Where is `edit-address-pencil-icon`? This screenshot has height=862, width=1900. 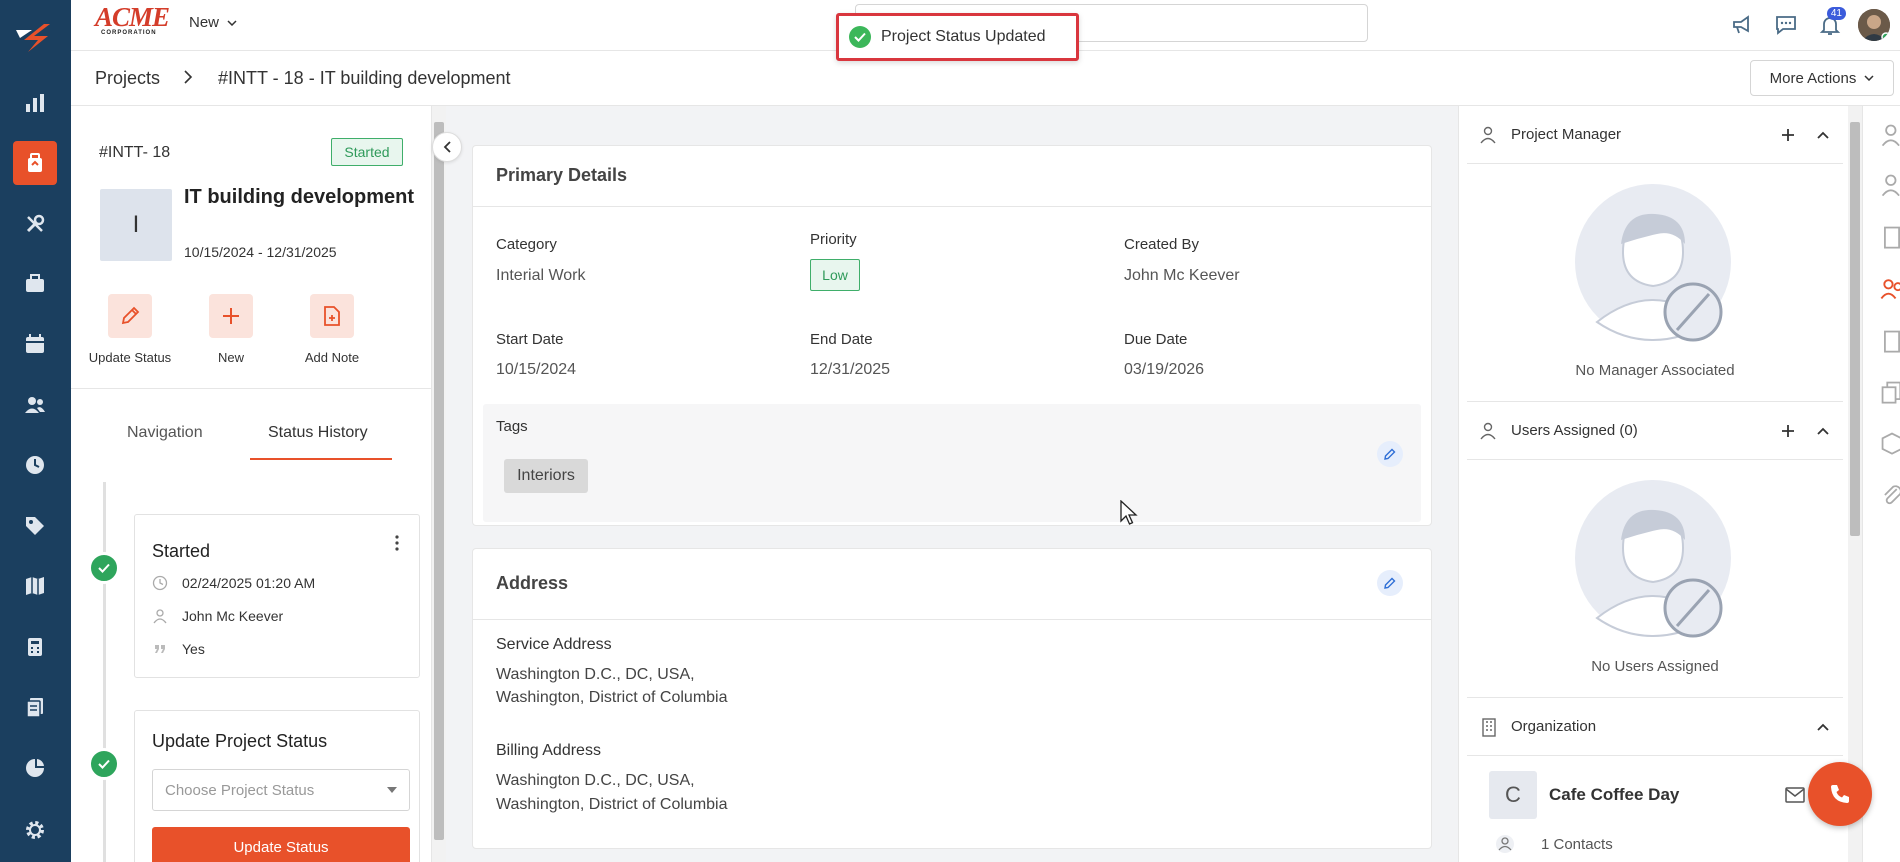 edit-address-pencil-icon is located at coordinates (1390, 583).